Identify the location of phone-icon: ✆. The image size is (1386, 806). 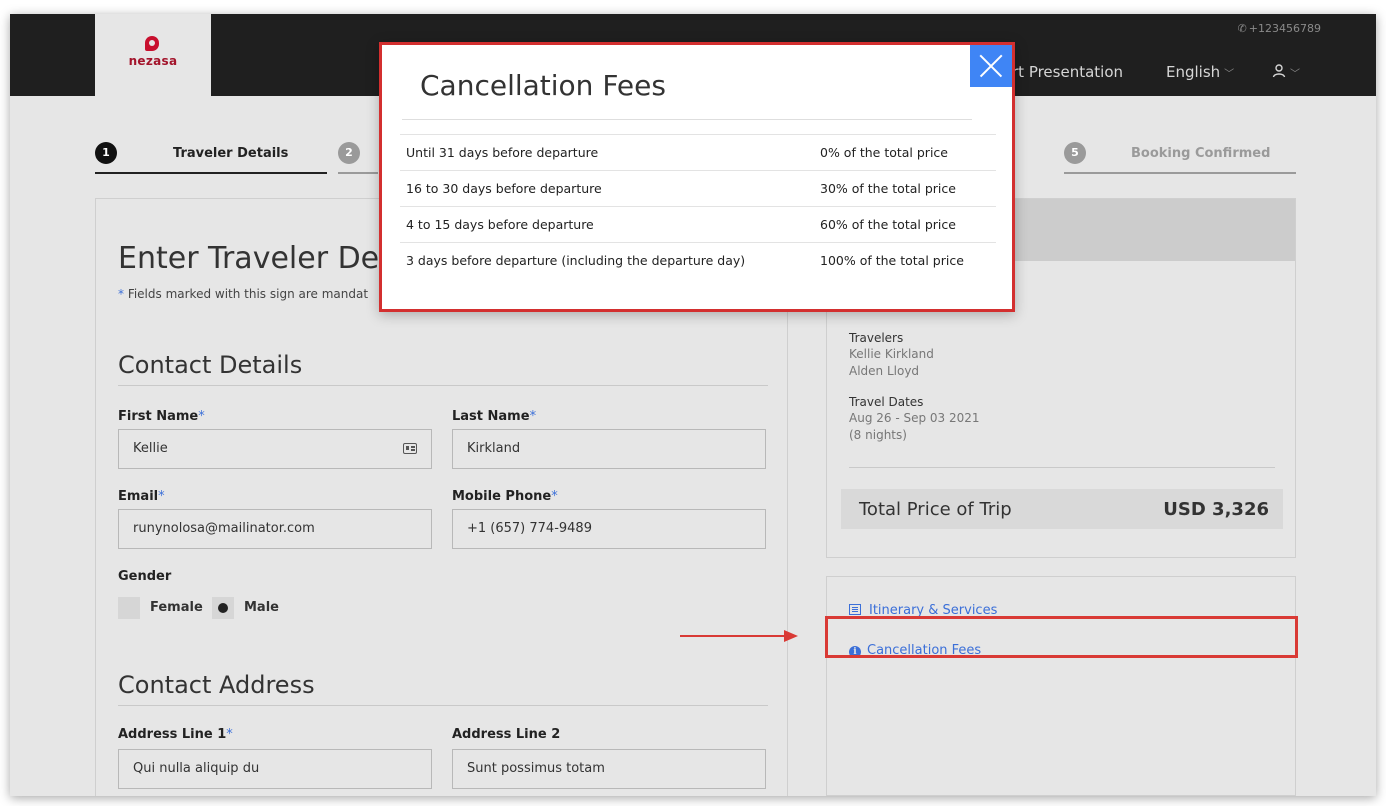
(1242, 28).